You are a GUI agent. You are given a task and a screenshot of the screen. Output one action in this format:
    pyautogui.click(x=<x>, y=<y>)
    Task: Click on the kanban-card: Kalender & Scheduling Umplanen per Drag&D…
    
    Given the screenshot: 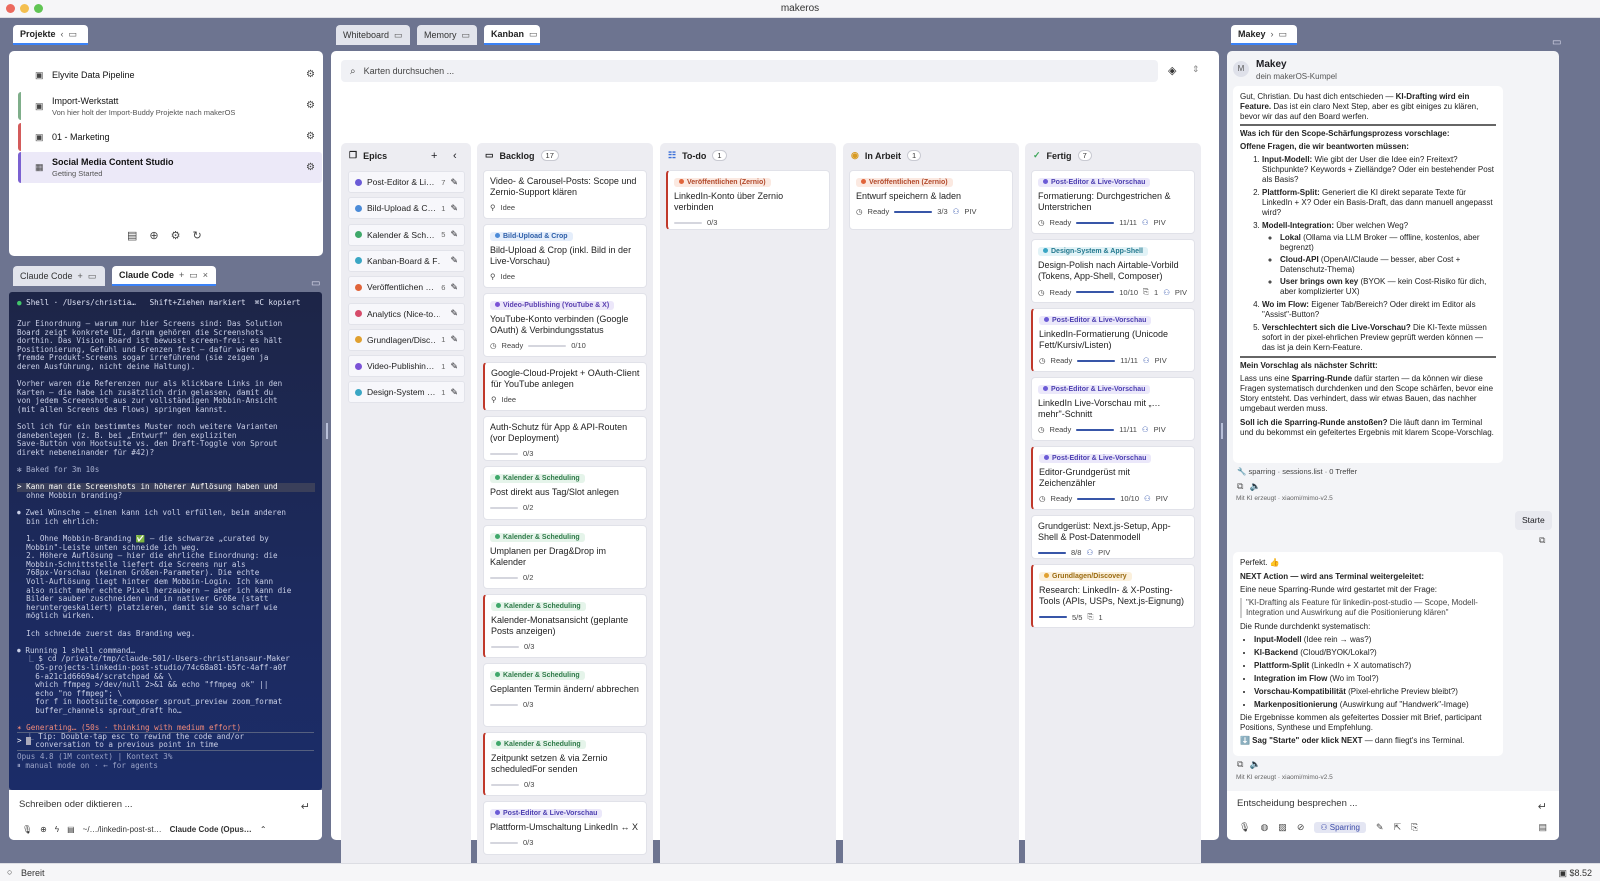 What is the action you would take?
    pyautogui.click(x=565, y=557)
    